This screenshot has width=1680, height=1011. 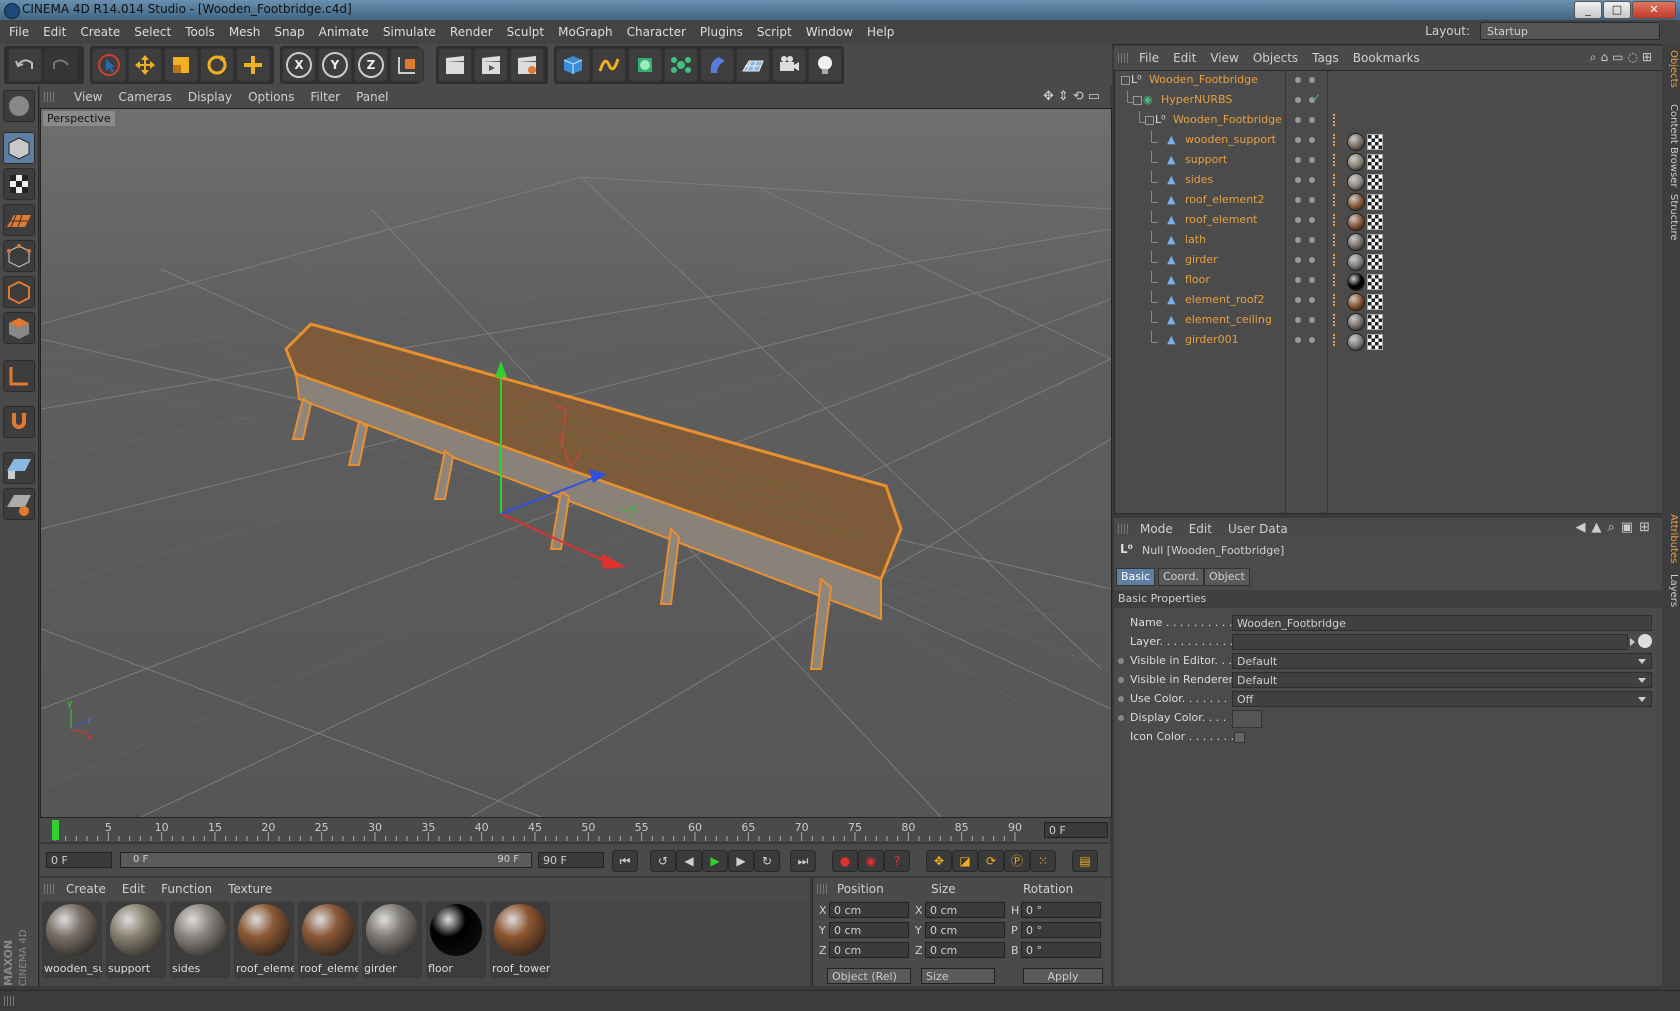 I want to click on object-row: ▲ floor, so click(x=1389, y=281).